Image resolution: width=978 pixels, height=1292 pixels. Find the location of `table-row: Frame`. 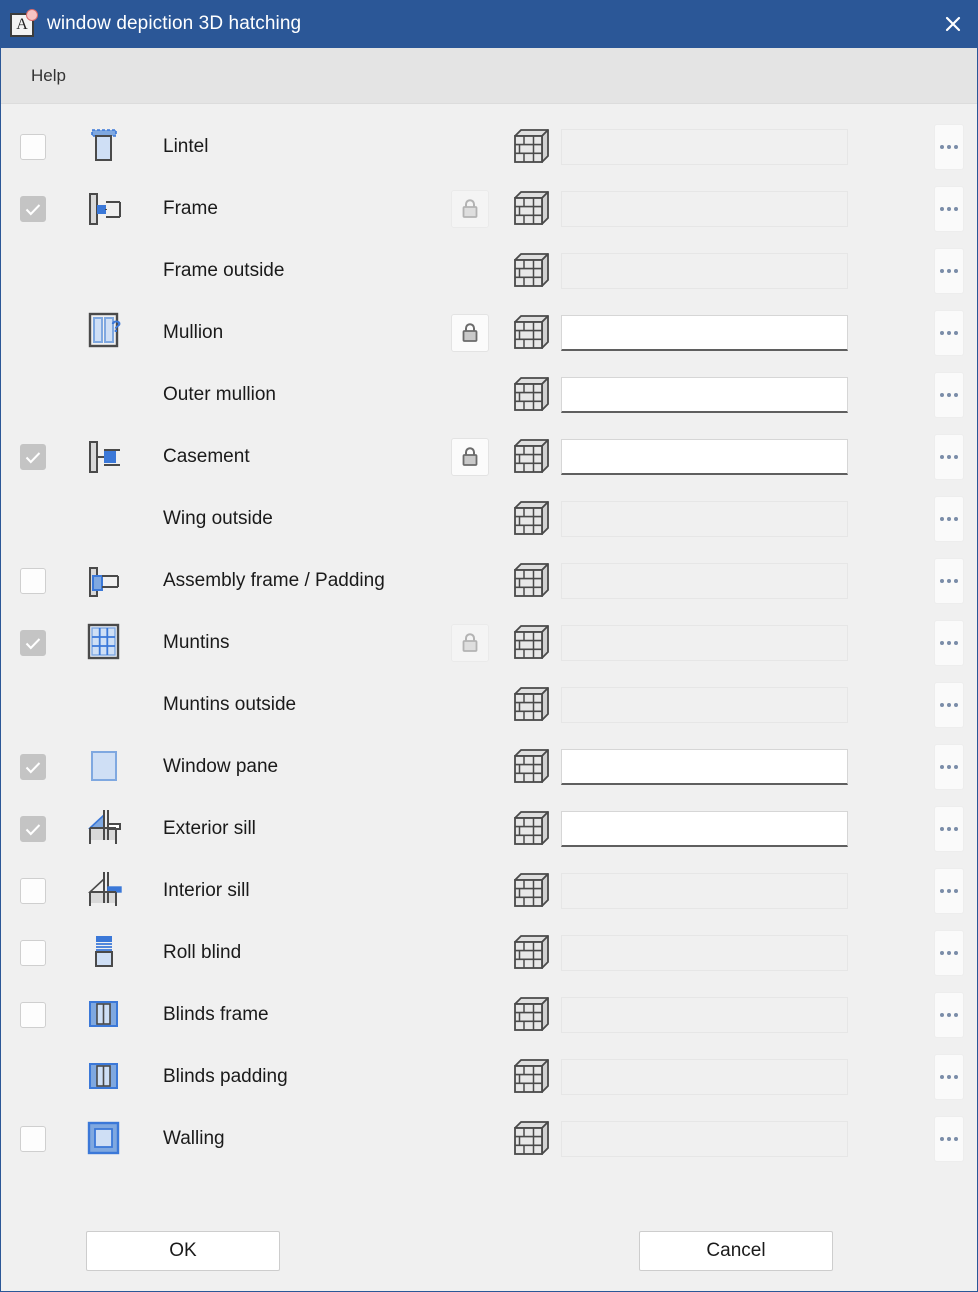

table-row: Frame is located at coordinates (489, 209).